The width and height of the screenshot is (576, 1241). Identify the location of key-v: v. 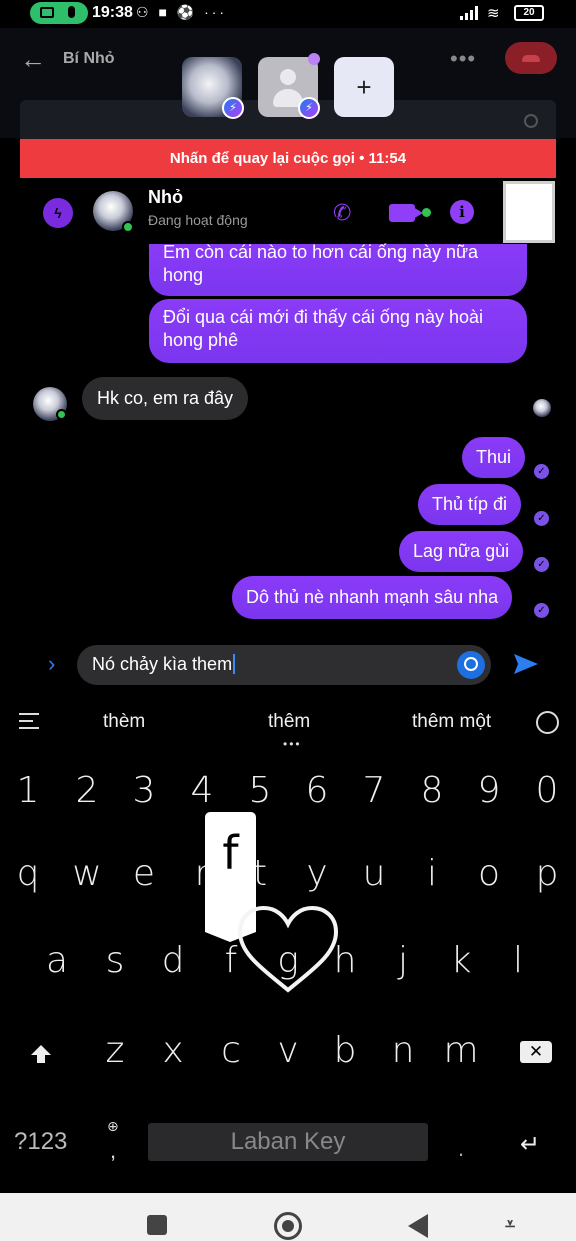
(288, 1050).